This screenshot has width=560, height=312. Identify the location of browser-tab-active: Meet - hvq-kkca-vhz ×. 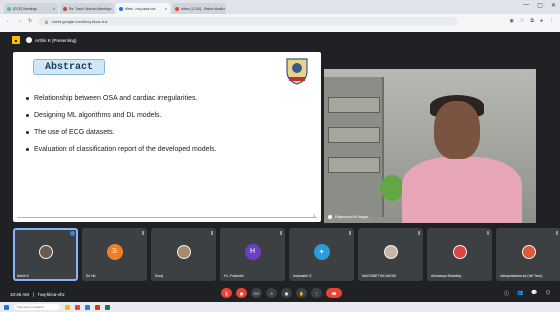
(143, 8).